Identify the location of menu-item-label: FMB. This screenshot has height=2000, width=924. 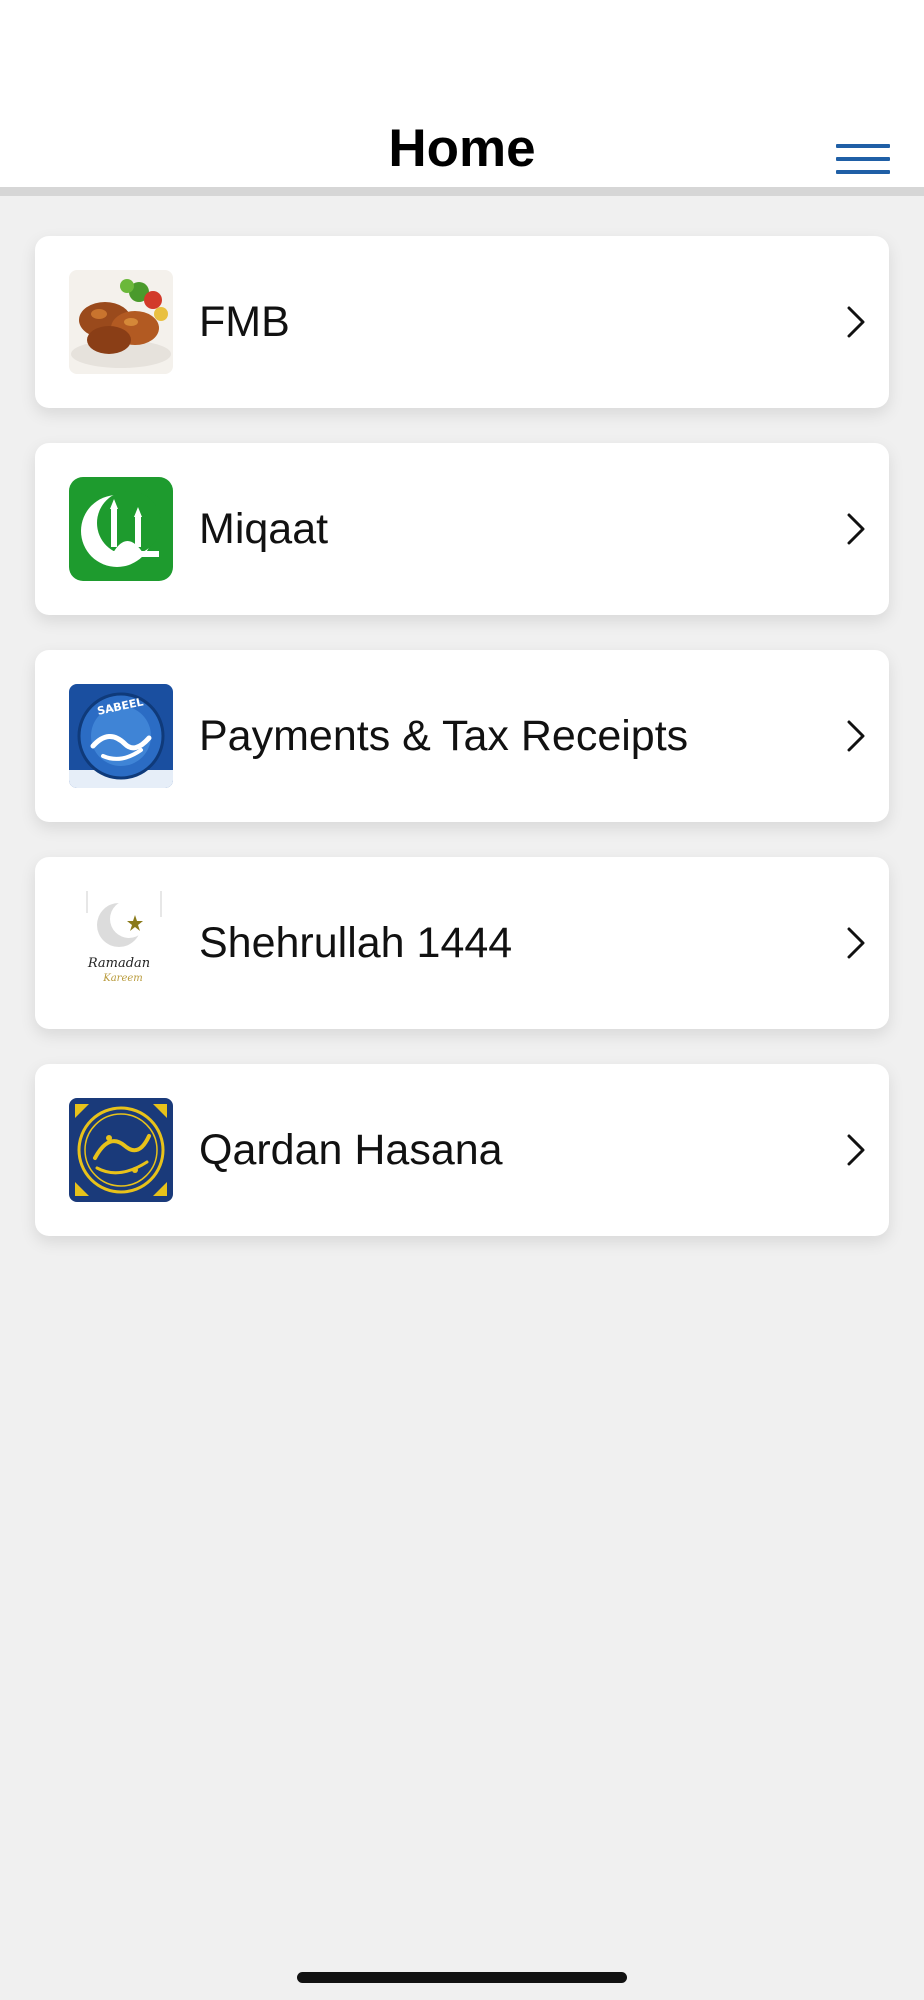
(244, 321).